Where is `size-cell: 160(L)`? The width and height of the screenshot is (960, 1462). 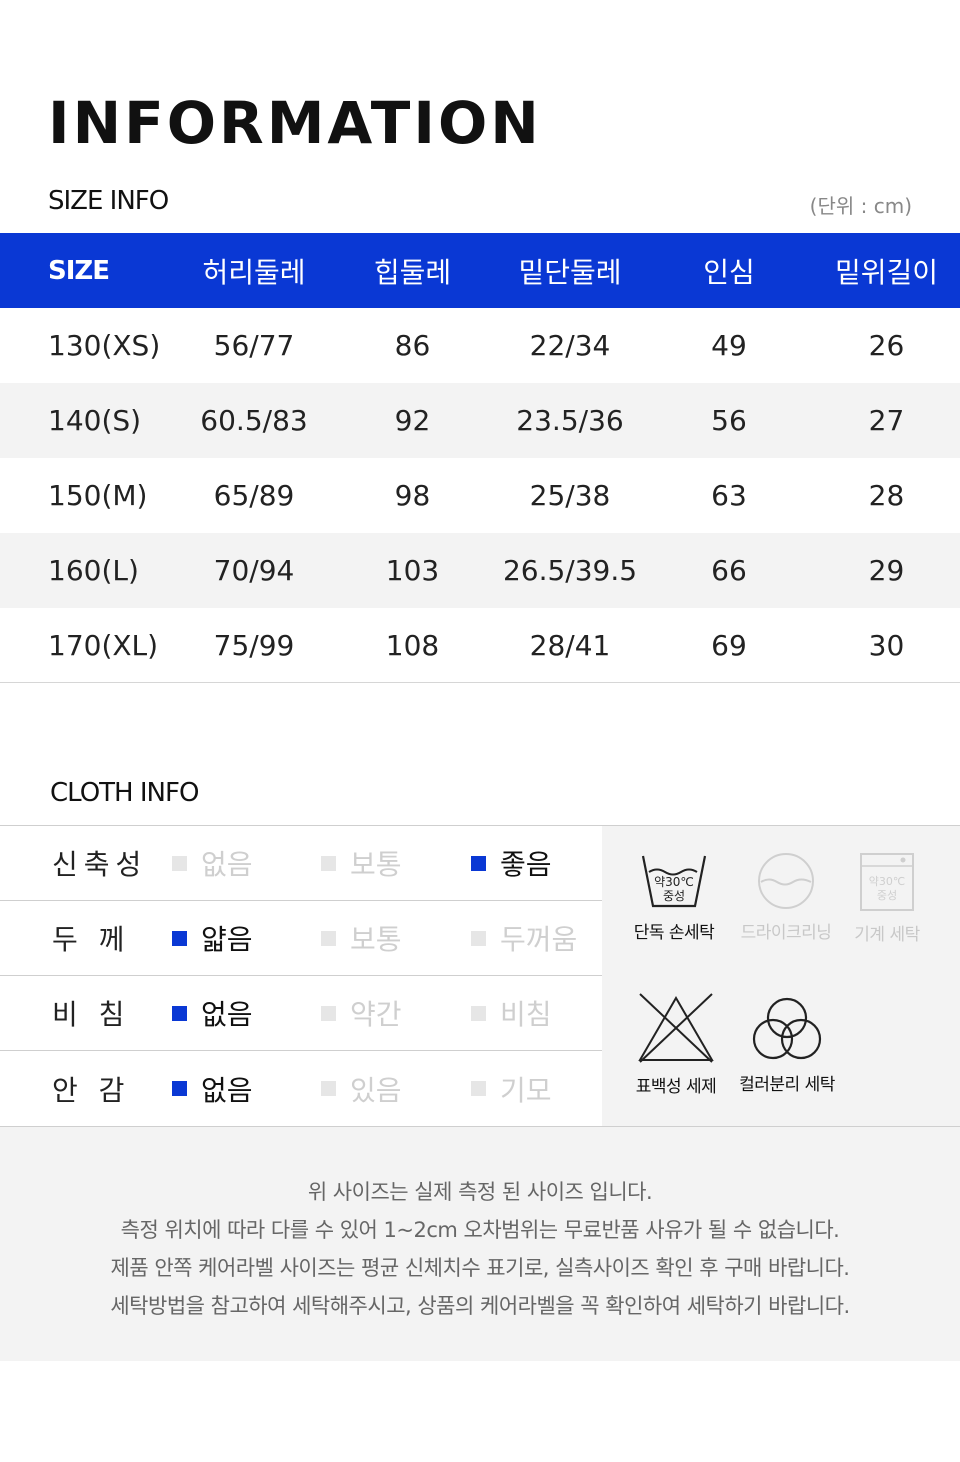 size-cell: 160(L) is located at coordinates (93, 570).